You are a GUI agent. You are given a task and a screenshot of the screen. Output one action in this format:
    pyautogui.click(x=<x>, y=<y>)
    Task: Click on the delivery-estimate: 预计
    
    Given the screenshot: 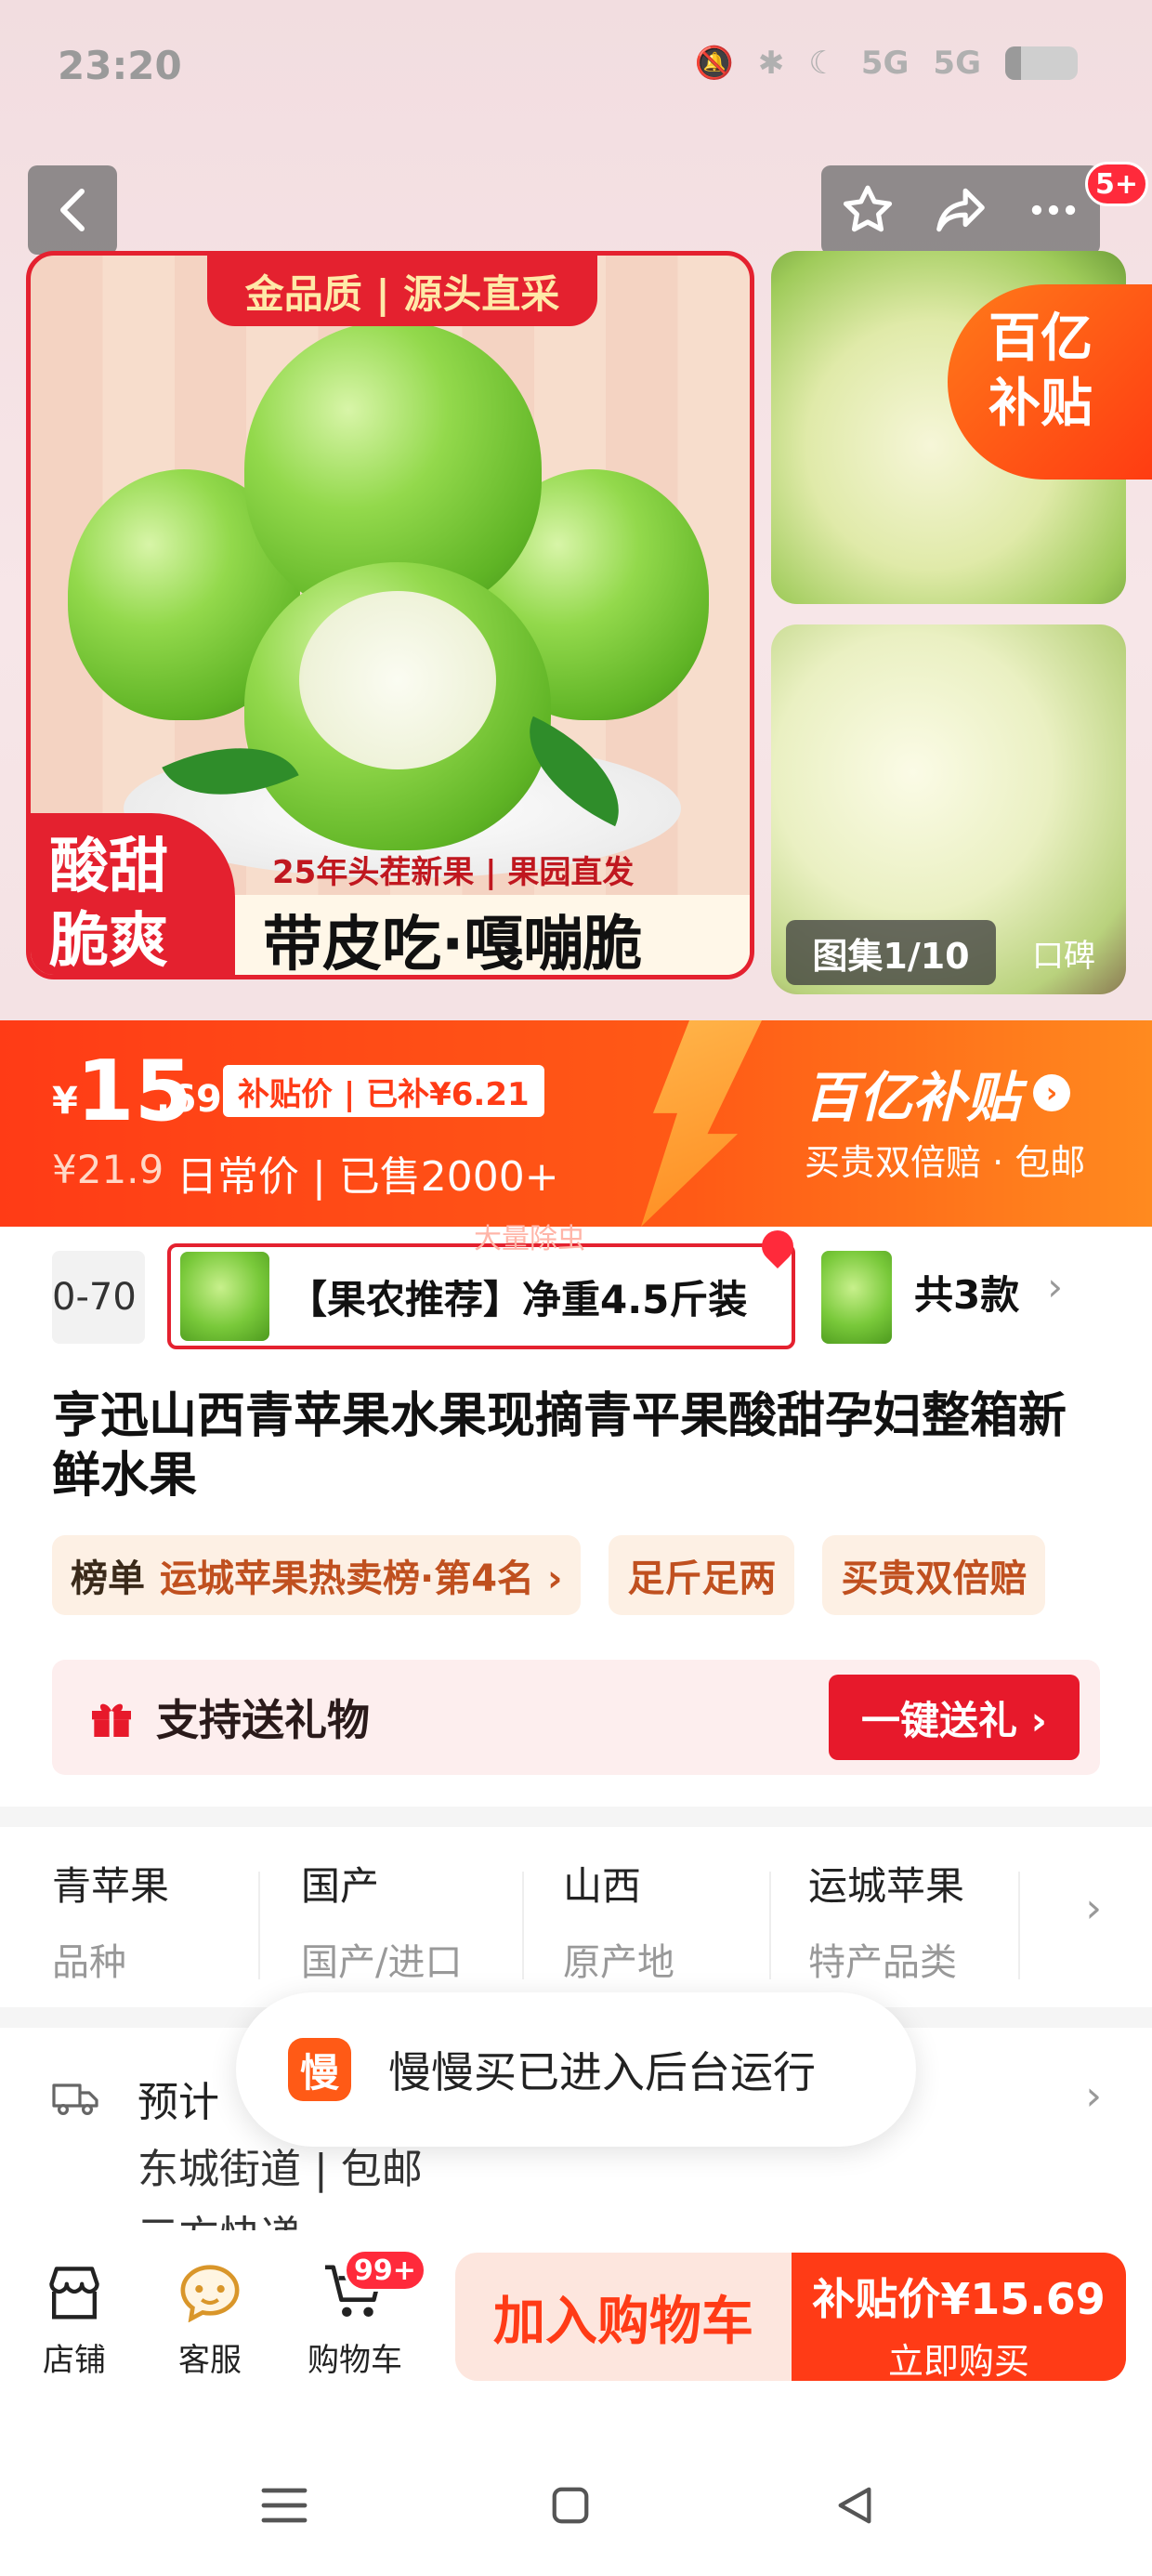 What is the action you would take?
    pyautogui.click(x=178, y=2102)
    